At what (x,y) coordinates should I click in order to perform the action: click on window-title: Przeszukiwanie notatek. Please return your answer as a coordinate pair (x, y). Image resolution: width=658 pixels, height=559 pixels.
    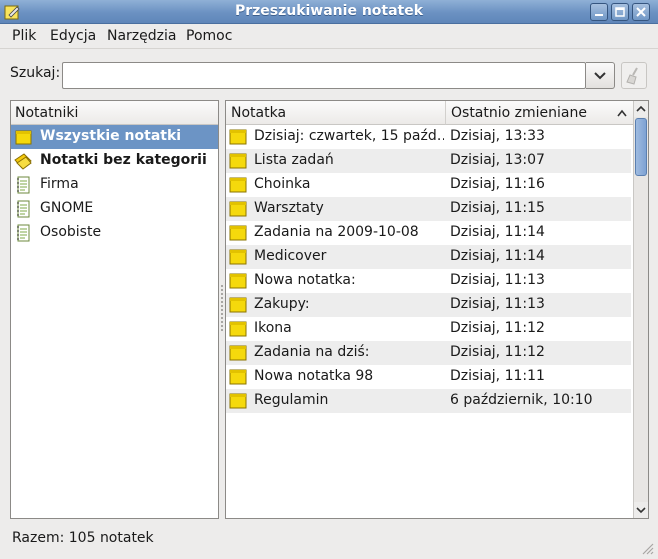
    Looking at the image, I should click on (329, 11).